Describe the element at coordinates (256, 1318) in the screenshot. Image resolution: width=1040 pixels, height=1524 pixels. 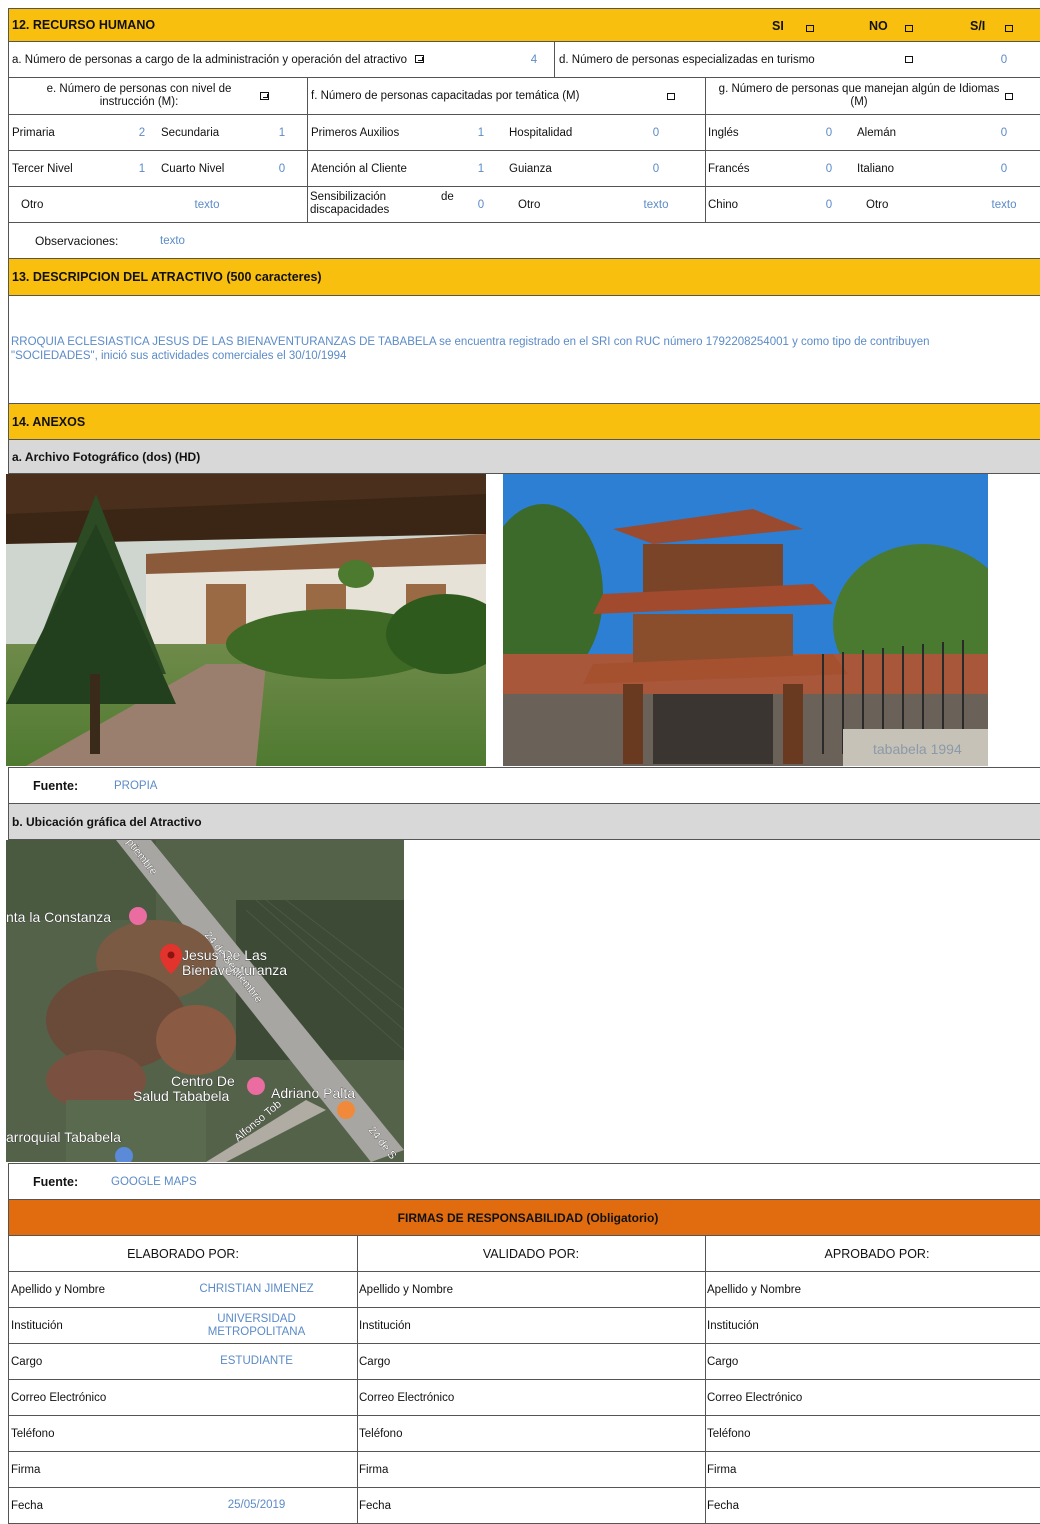
I see `firma-instituci-n-value: UNIVERSIDAD` at that location.